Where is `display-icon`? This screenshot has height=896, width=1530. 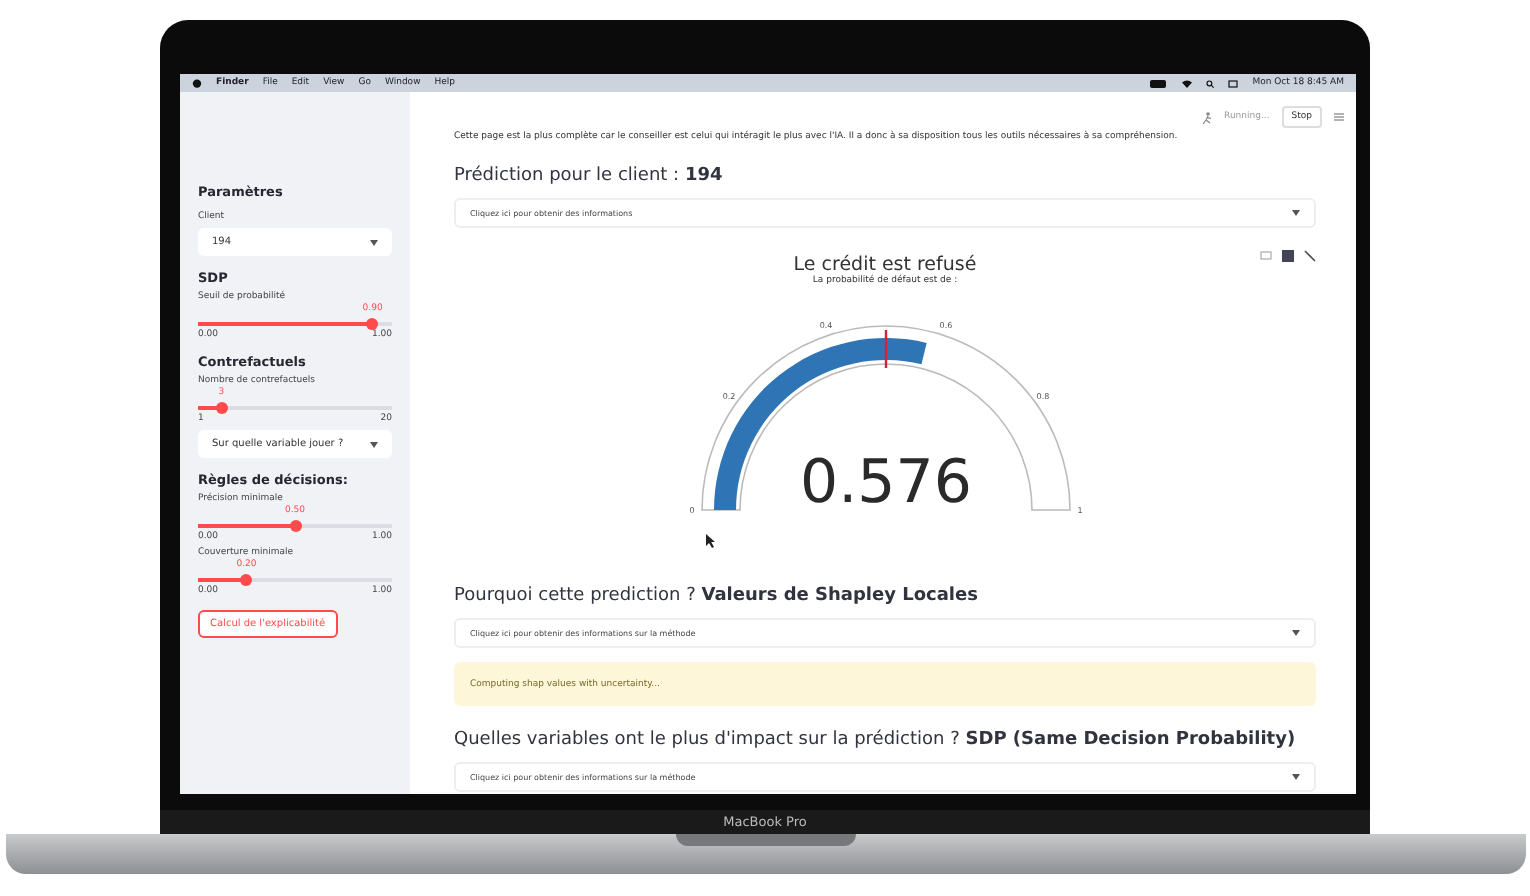
display-icon is located at coordinates (1233, 83).